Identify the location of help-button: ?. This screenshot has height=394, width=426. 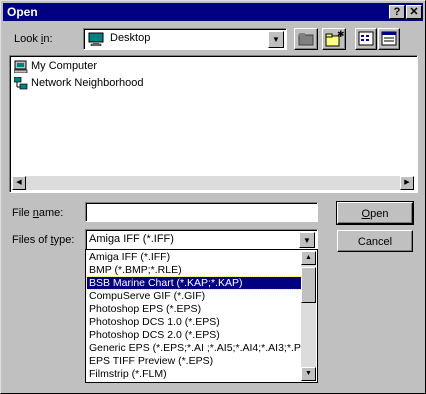
(397, 12).